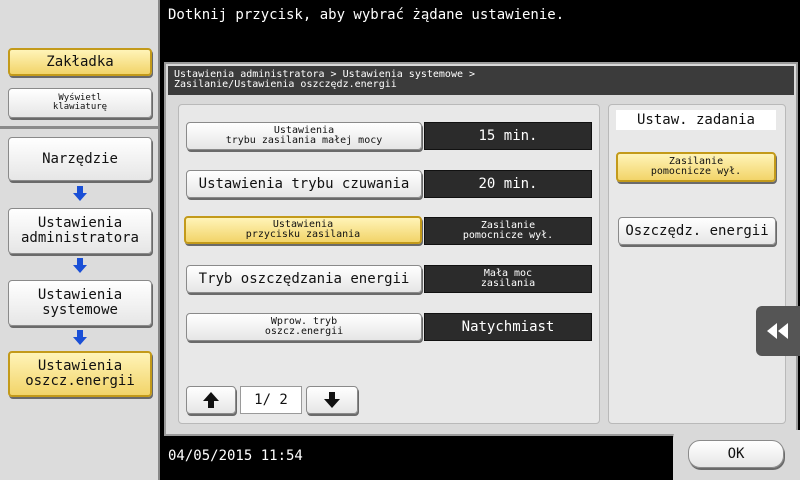 The height and width of the screenshot is (480, 800). I want to click on job-settings-title: Ustaw. zadania, so click(696, 120).